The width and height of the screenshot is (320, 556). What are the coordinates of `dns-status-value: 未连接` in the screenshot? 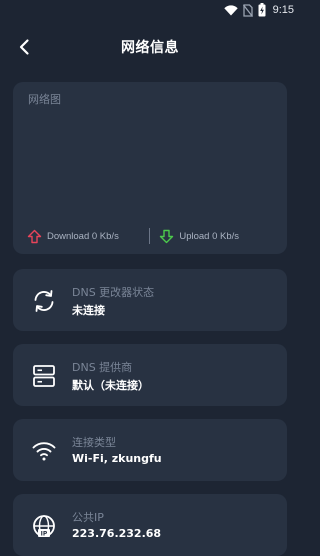 It's located at (88, 310).